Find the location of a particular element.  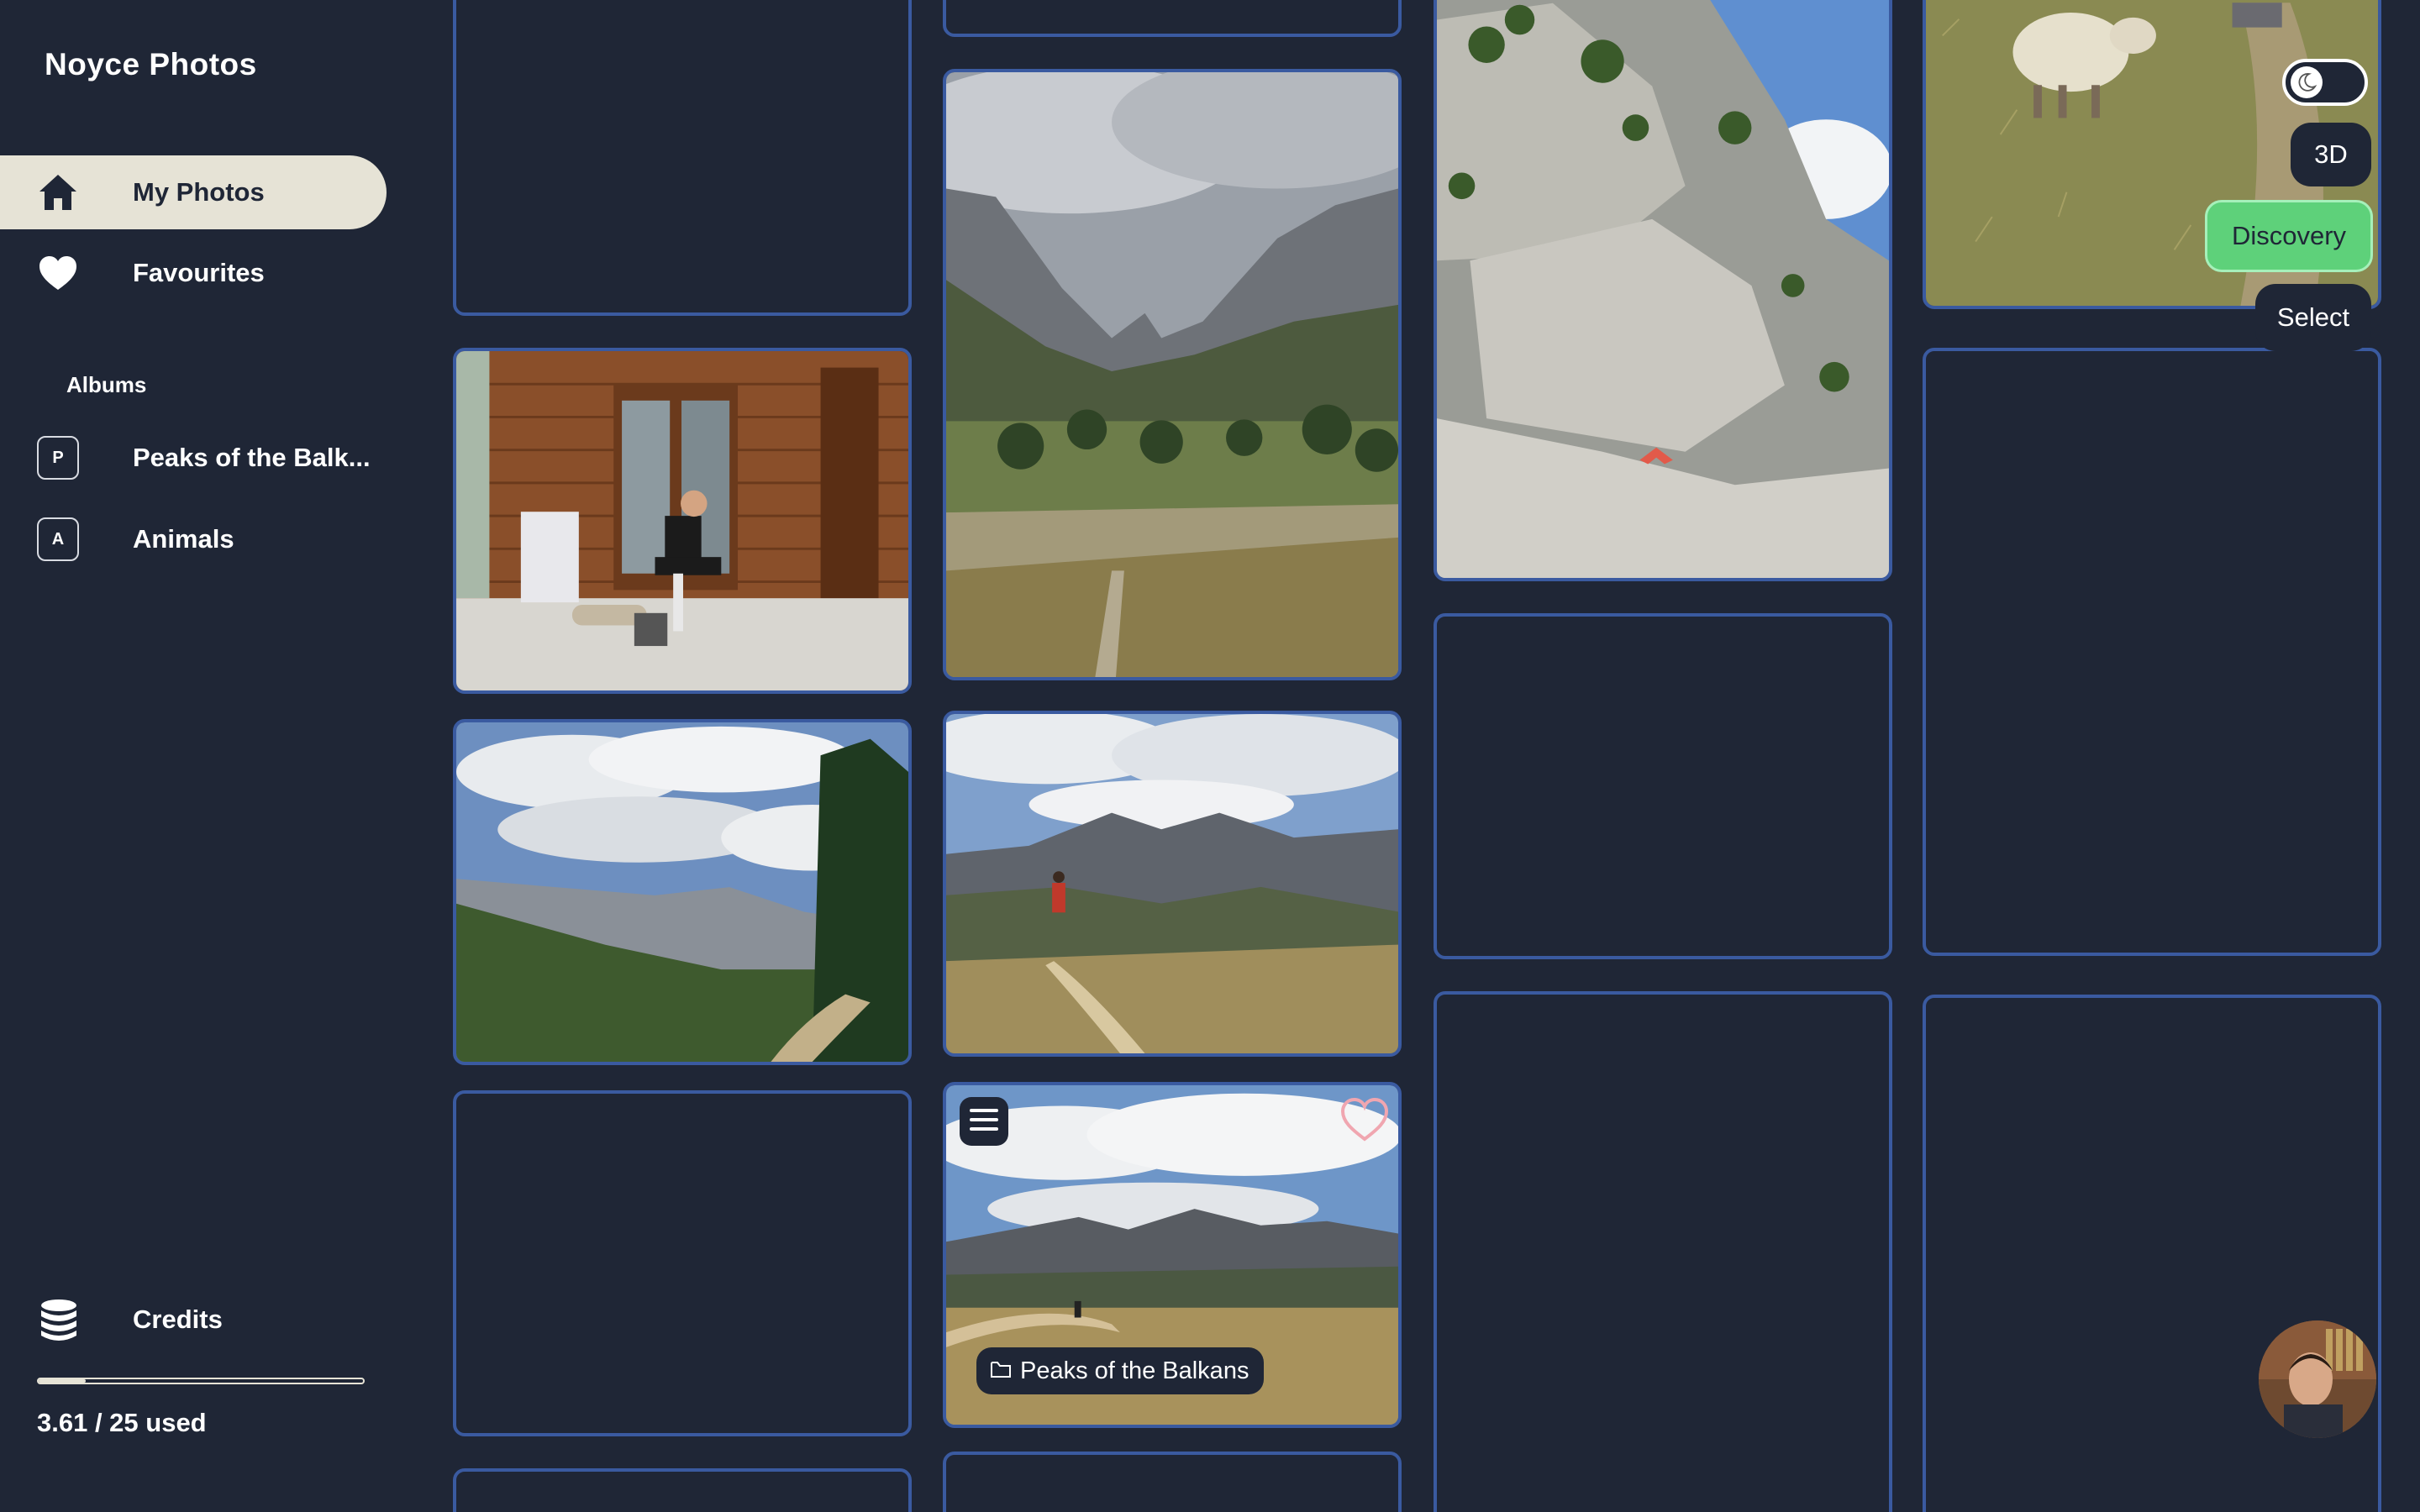

album-badge-wrap: P is located at coordinates (58, 458).